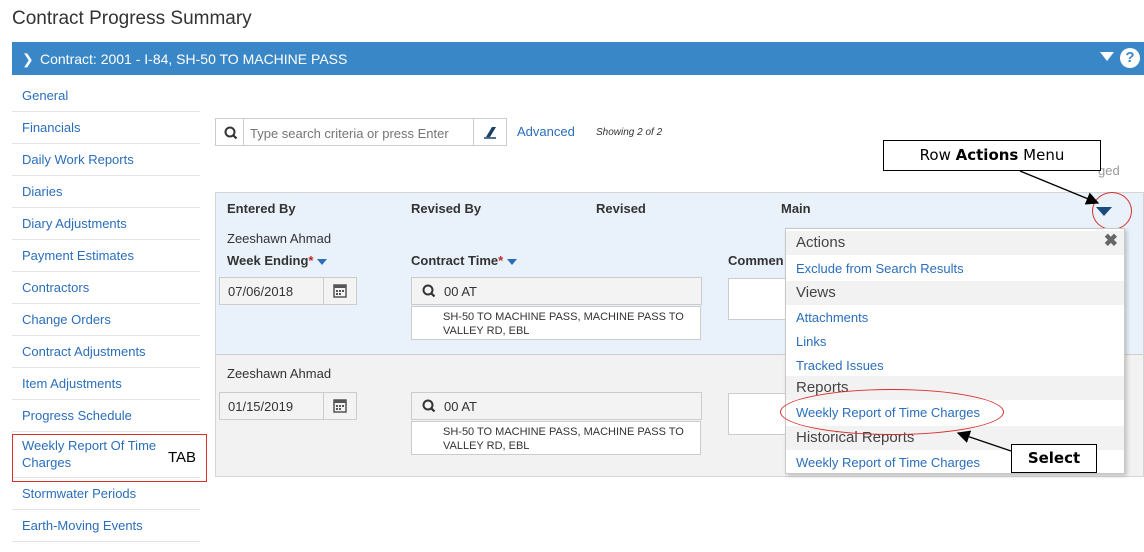  Describe the element at coordinates (811, 341) in the screenshot. I see `menu-item-links: Links` at that location.